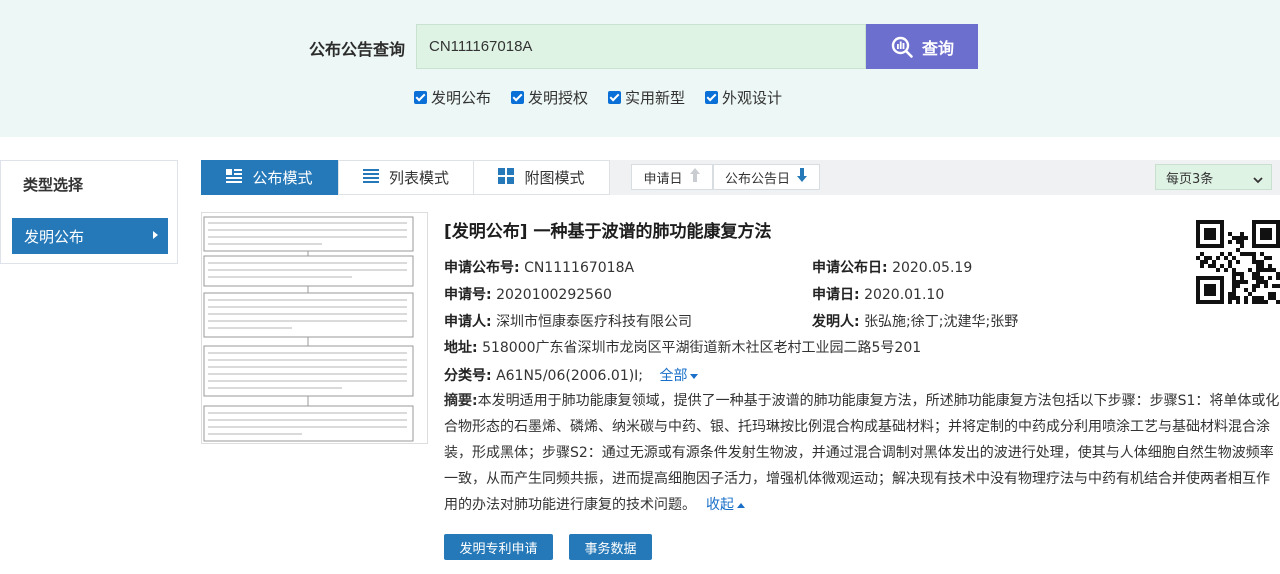 This screenshot has width=1280, height=574. I want to click on filter-label: 发明公布, so click(461, 98).